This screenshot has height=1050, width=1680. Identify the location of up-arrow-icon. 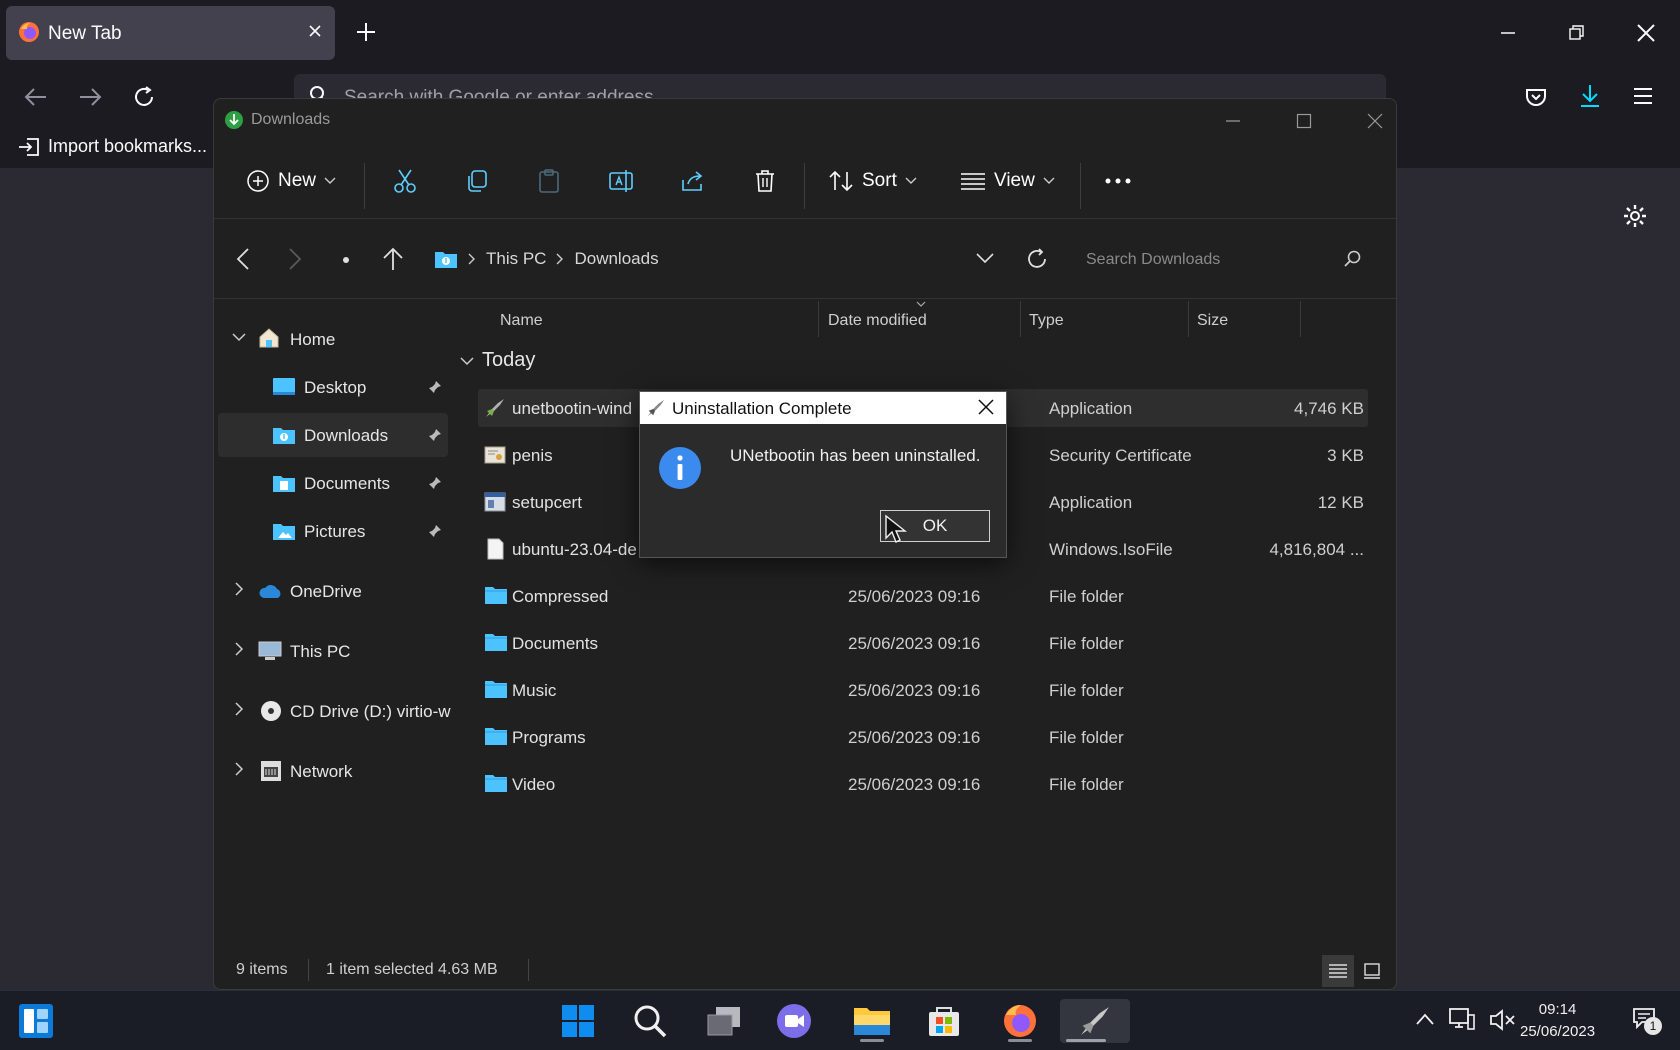
(393, 259).